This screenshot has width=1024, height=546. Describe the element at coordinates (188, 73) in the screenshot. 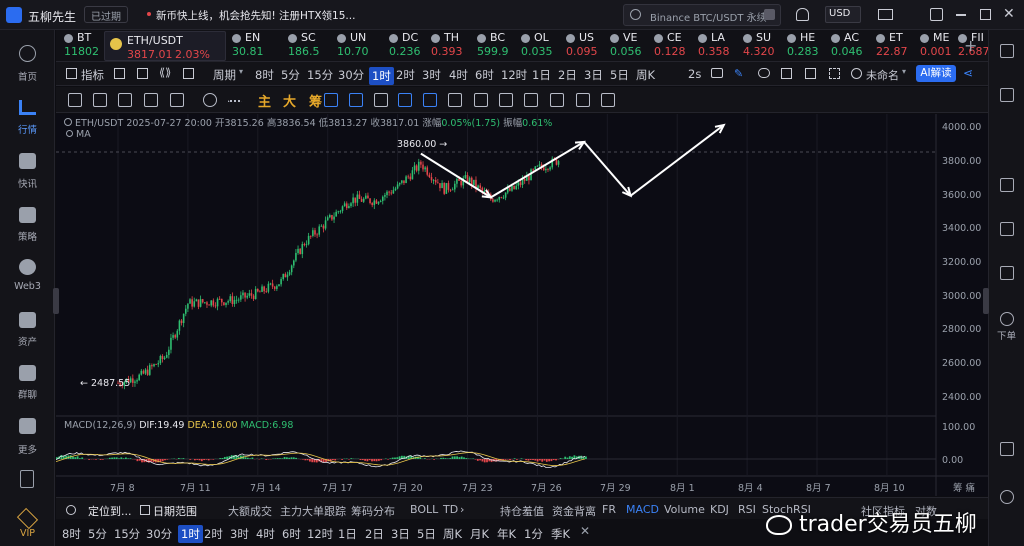

I see `share-icon` at that location.